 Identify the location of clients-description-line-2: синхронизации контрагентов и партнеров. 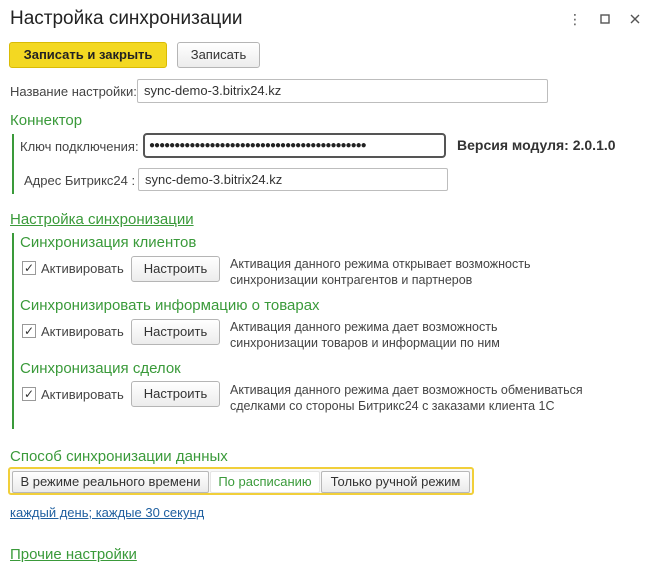
(351, 280).